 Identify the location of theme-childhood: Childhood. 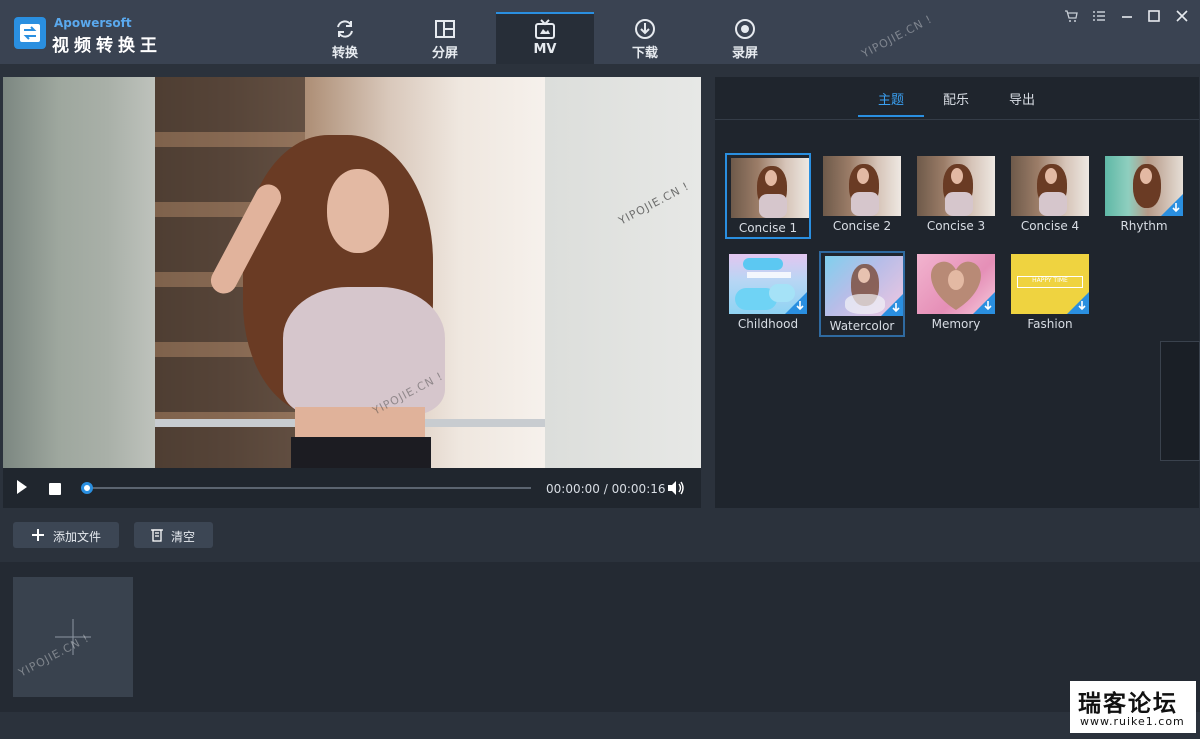
(768, 294).